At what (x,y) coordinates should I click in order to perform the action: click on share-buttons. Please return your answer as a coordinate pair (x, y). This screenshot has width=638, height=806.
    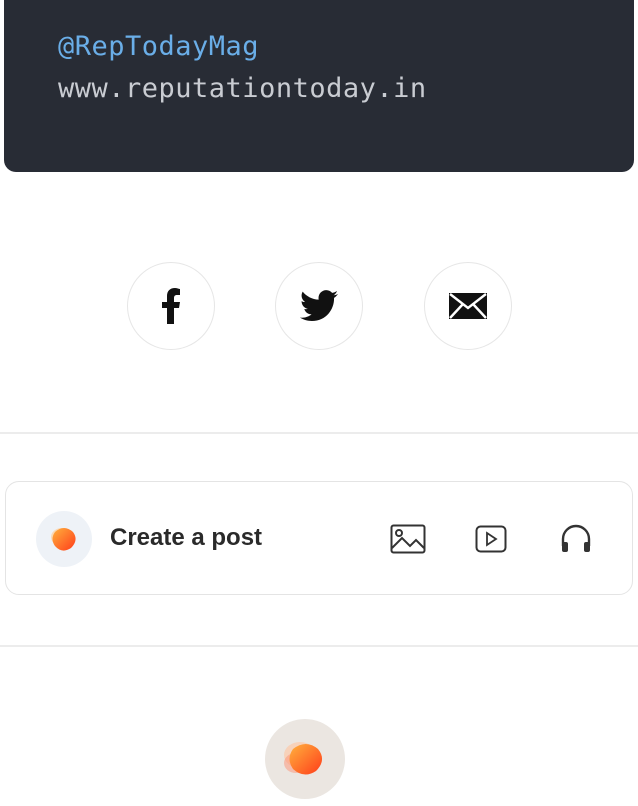
    Looking at the image, I should click on (319, 306).